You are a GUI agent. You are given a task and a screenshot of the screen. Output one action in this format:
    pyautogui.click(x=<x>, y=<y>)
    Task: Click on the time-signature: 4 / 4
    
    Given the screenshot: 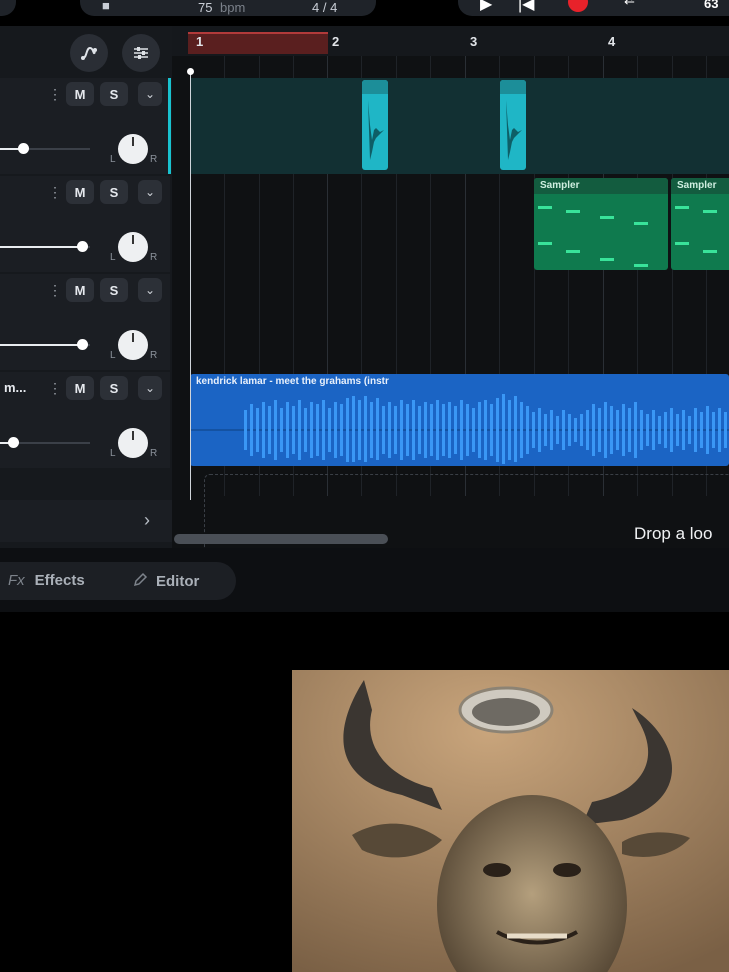 What is the action you would take?
    pyautogui.click(x=324, y=7)
    